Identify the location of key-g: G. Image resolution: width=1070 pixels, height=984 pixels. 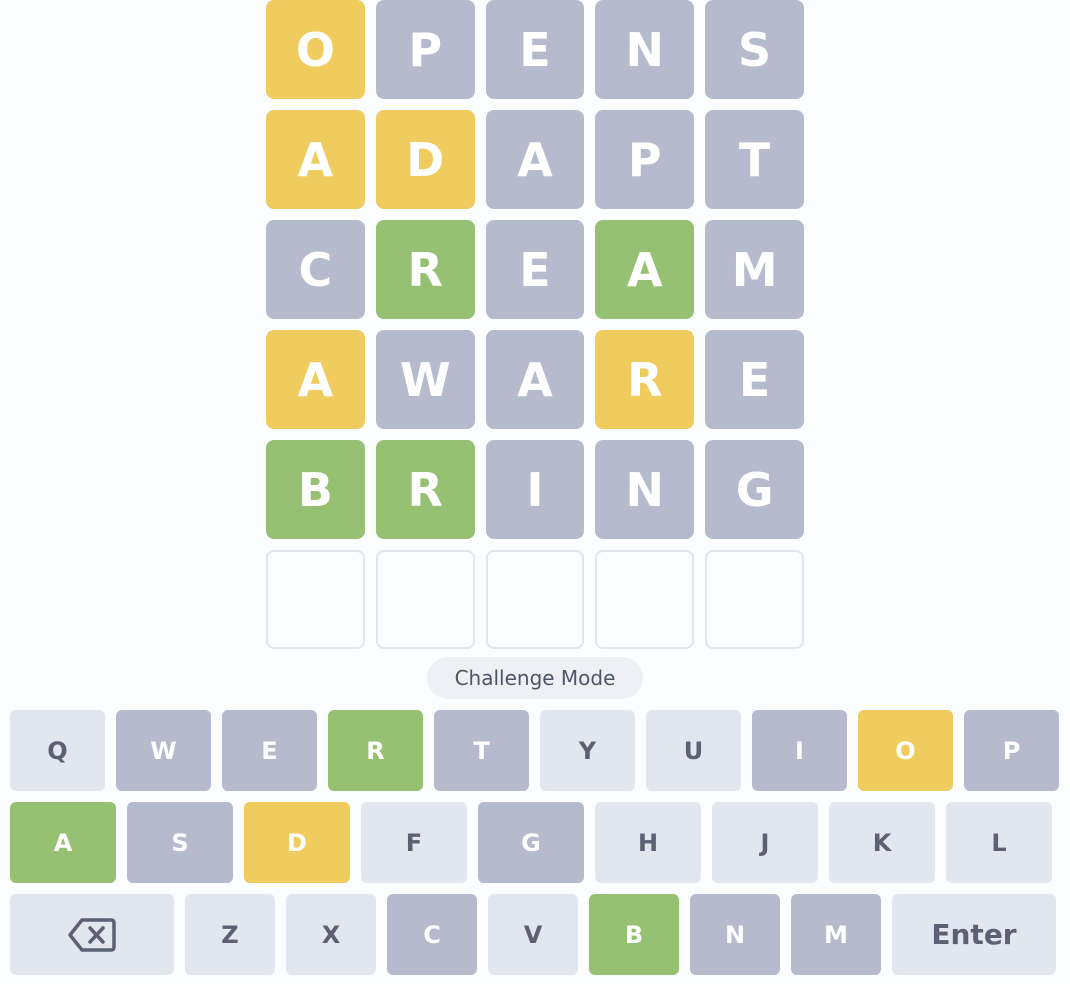
(531, 842).